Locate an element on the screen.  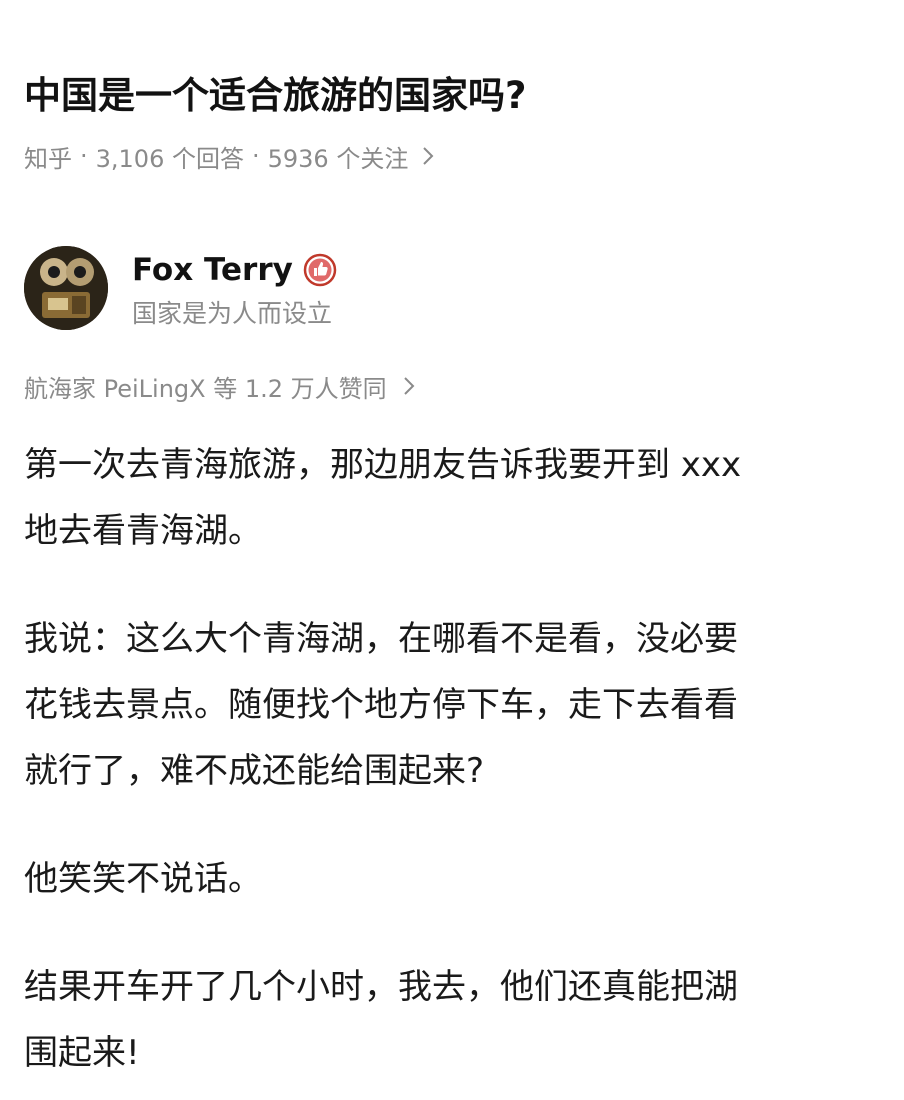
answer-line: 我说：这么大个青海湖，在哪看不是看，没必要 is located at coordinates (381, 639).